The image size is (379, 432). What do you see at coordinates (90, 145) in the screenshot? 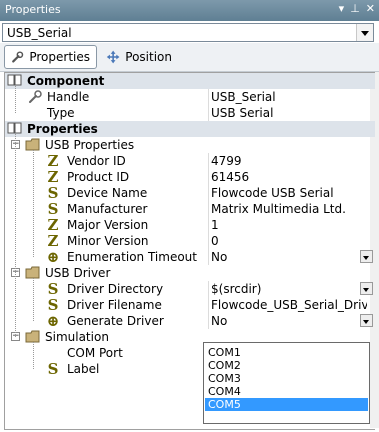
I see `group-label: USB Properties` at bounding box center [90, 145].